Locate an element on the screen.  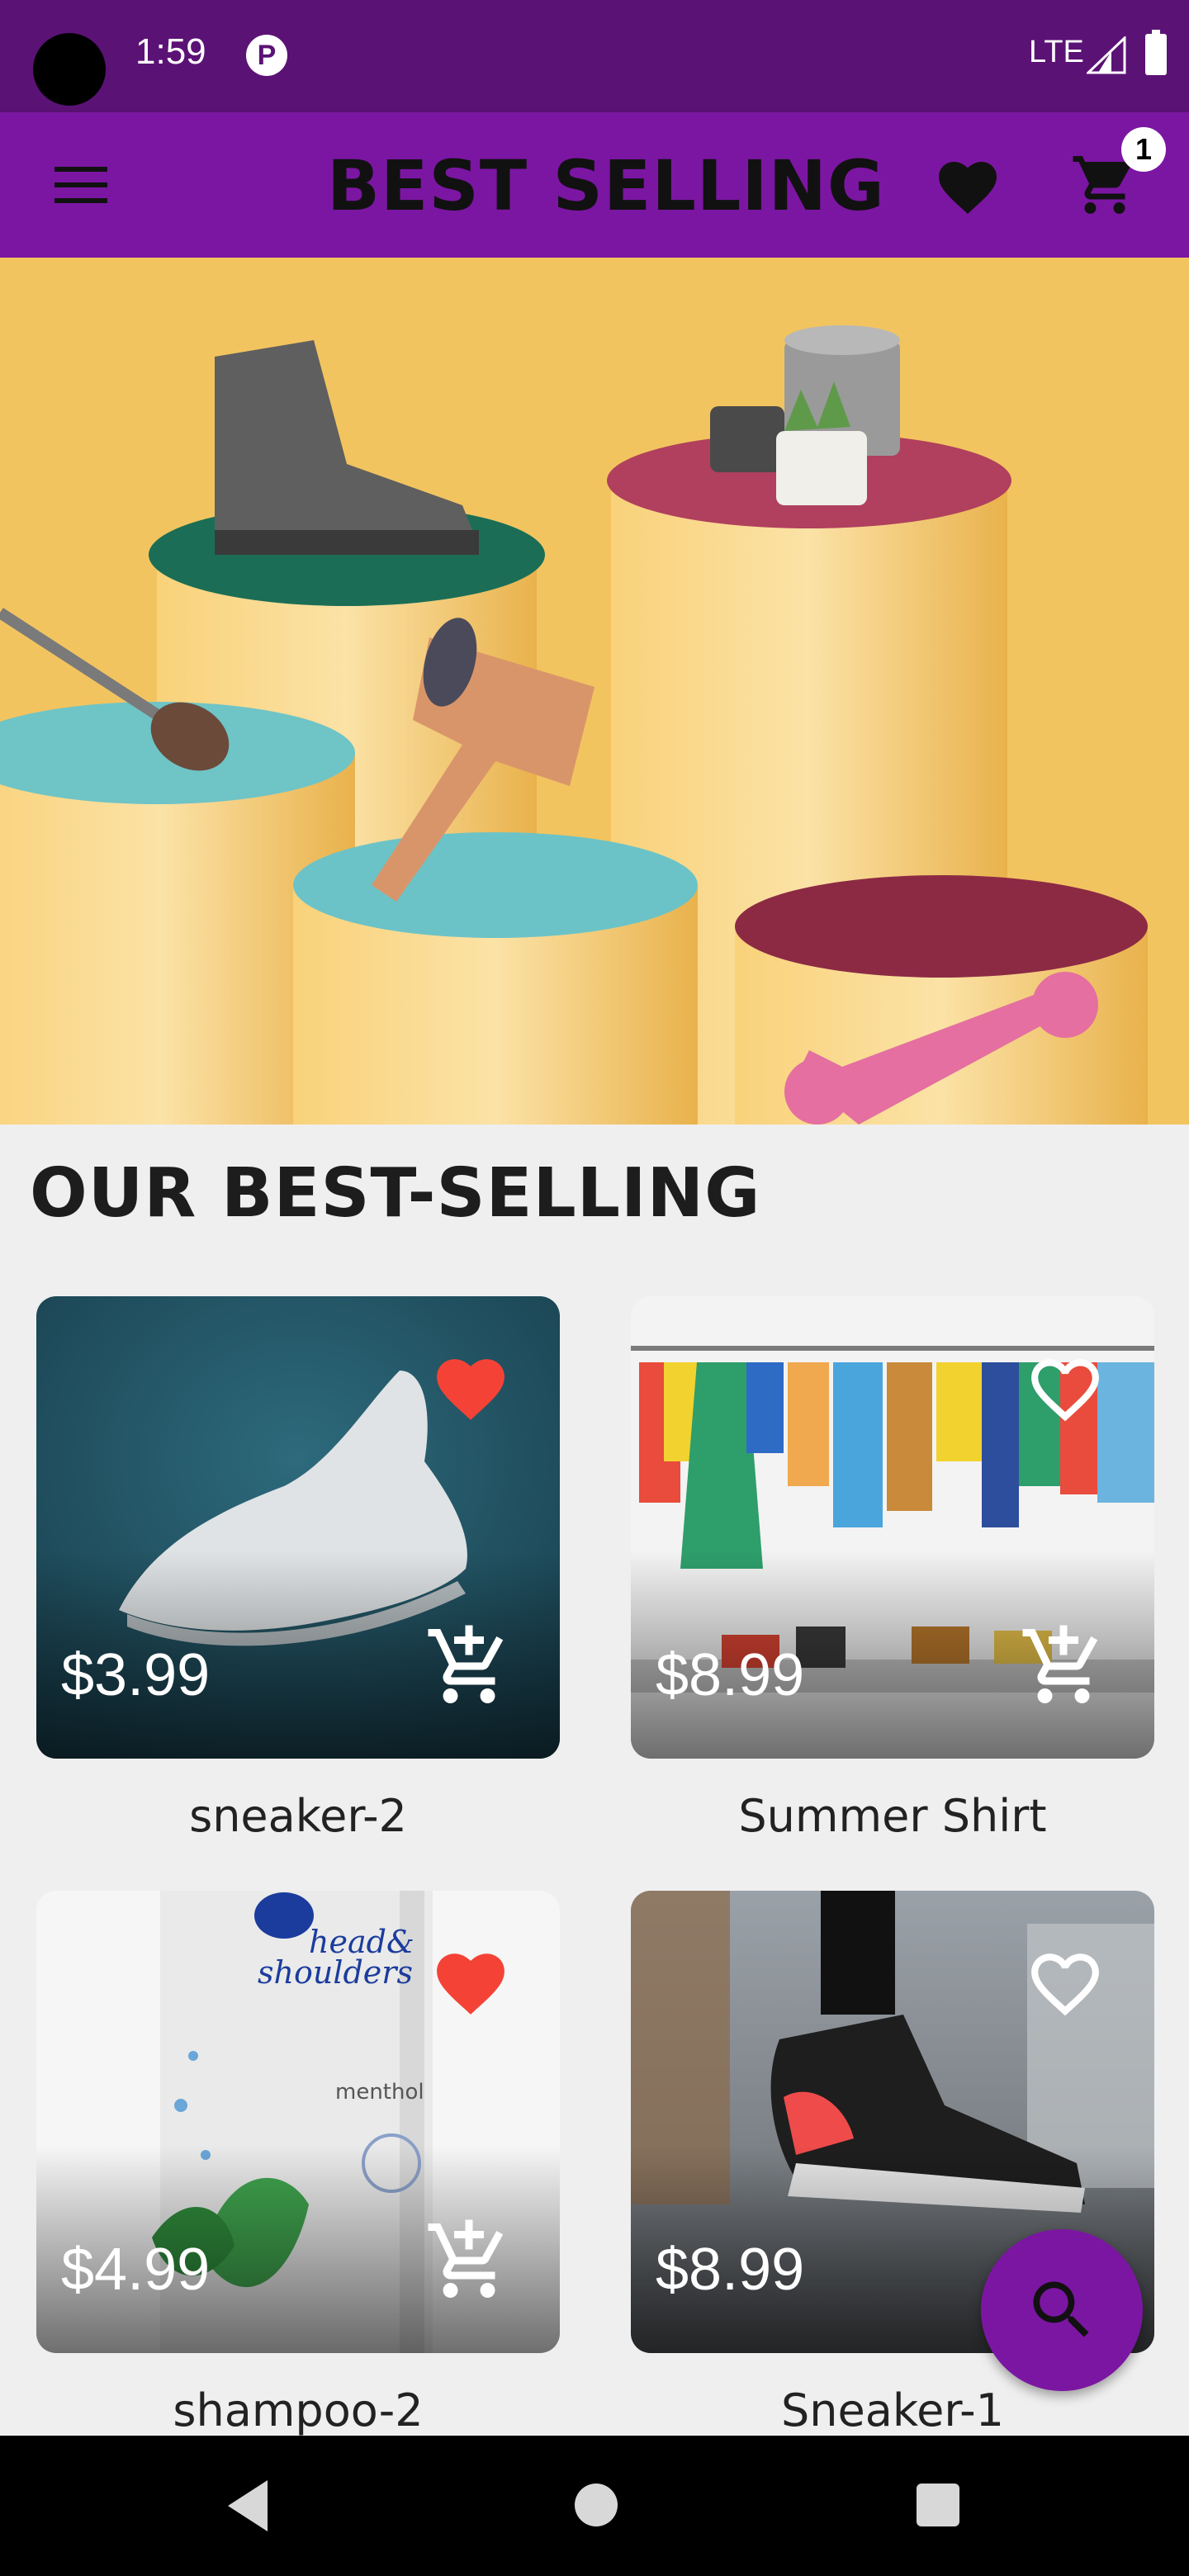
product-price: $3.99 is located at coordinates (136, 1675).